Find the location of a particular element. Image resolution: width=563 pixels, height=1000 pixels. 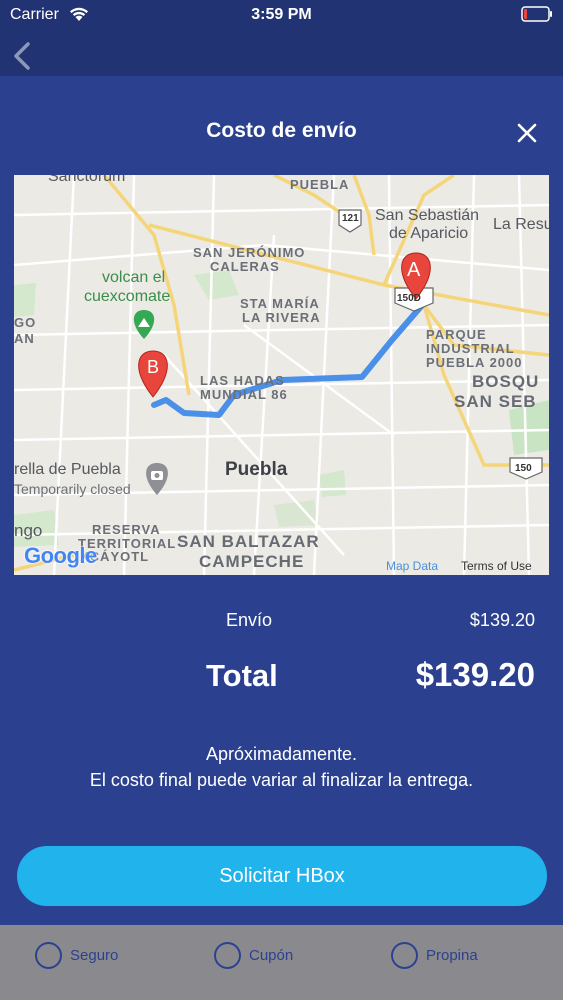

origin-marker-label: A is located at coordinates (414, 270).